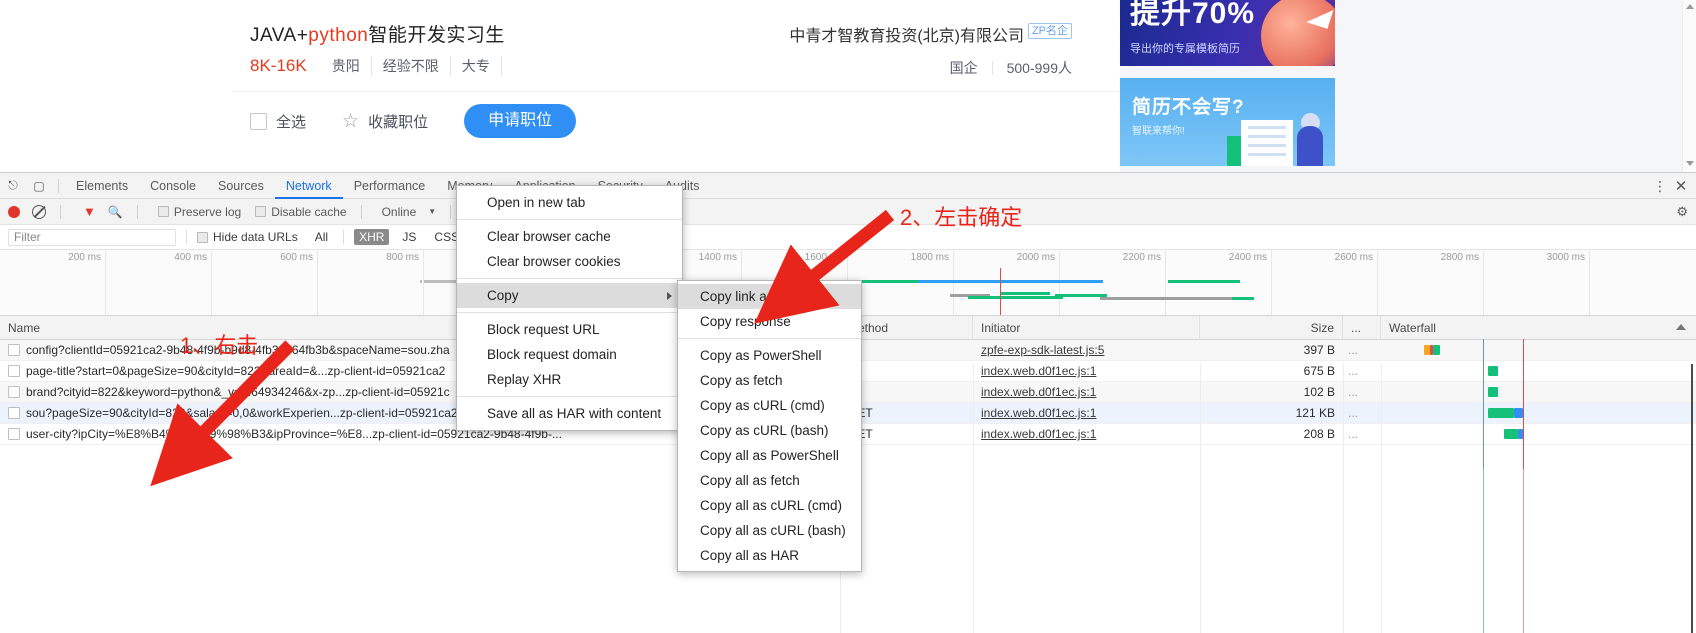 This screenshot has height=633, width=1696. I want to click on tab-performance: Performance, so click(390, 186).